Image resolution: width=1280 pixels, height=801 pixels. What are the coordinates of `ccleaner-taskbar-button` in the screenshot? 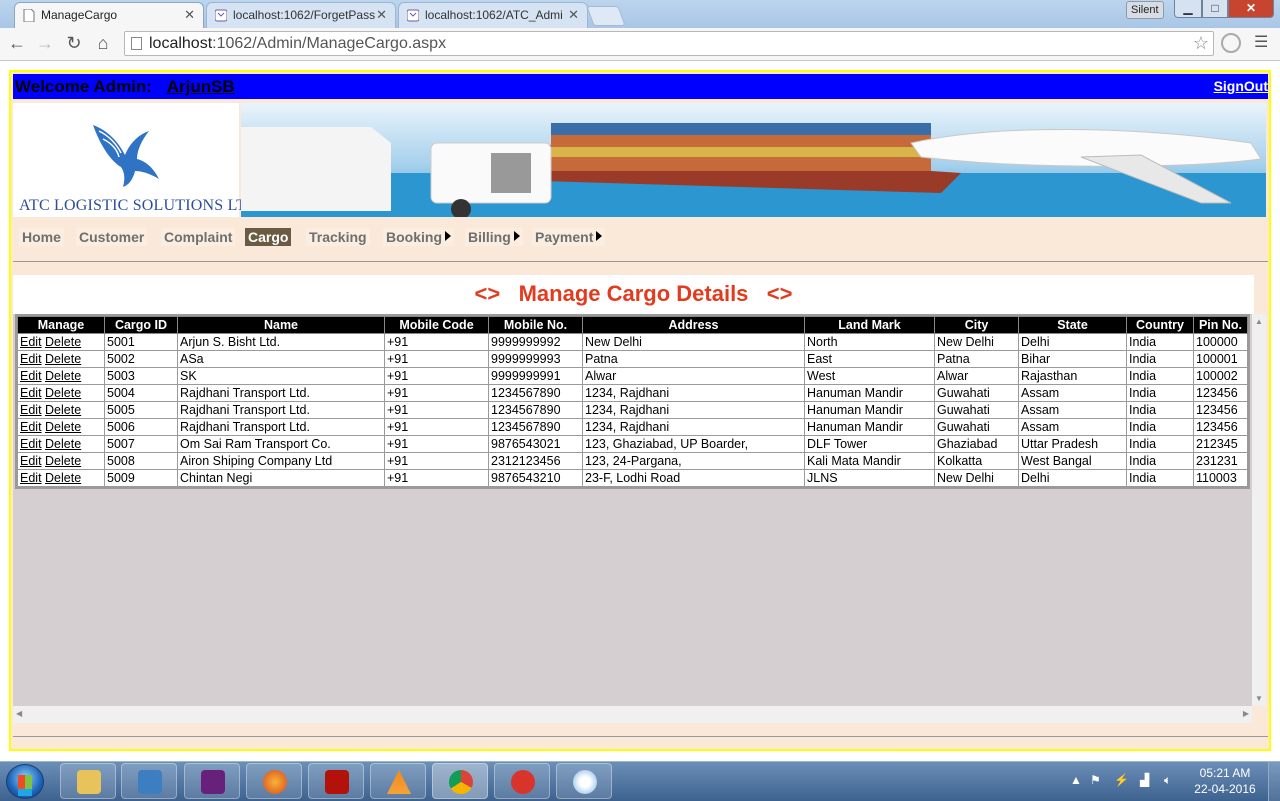 It's located at (522, 781).